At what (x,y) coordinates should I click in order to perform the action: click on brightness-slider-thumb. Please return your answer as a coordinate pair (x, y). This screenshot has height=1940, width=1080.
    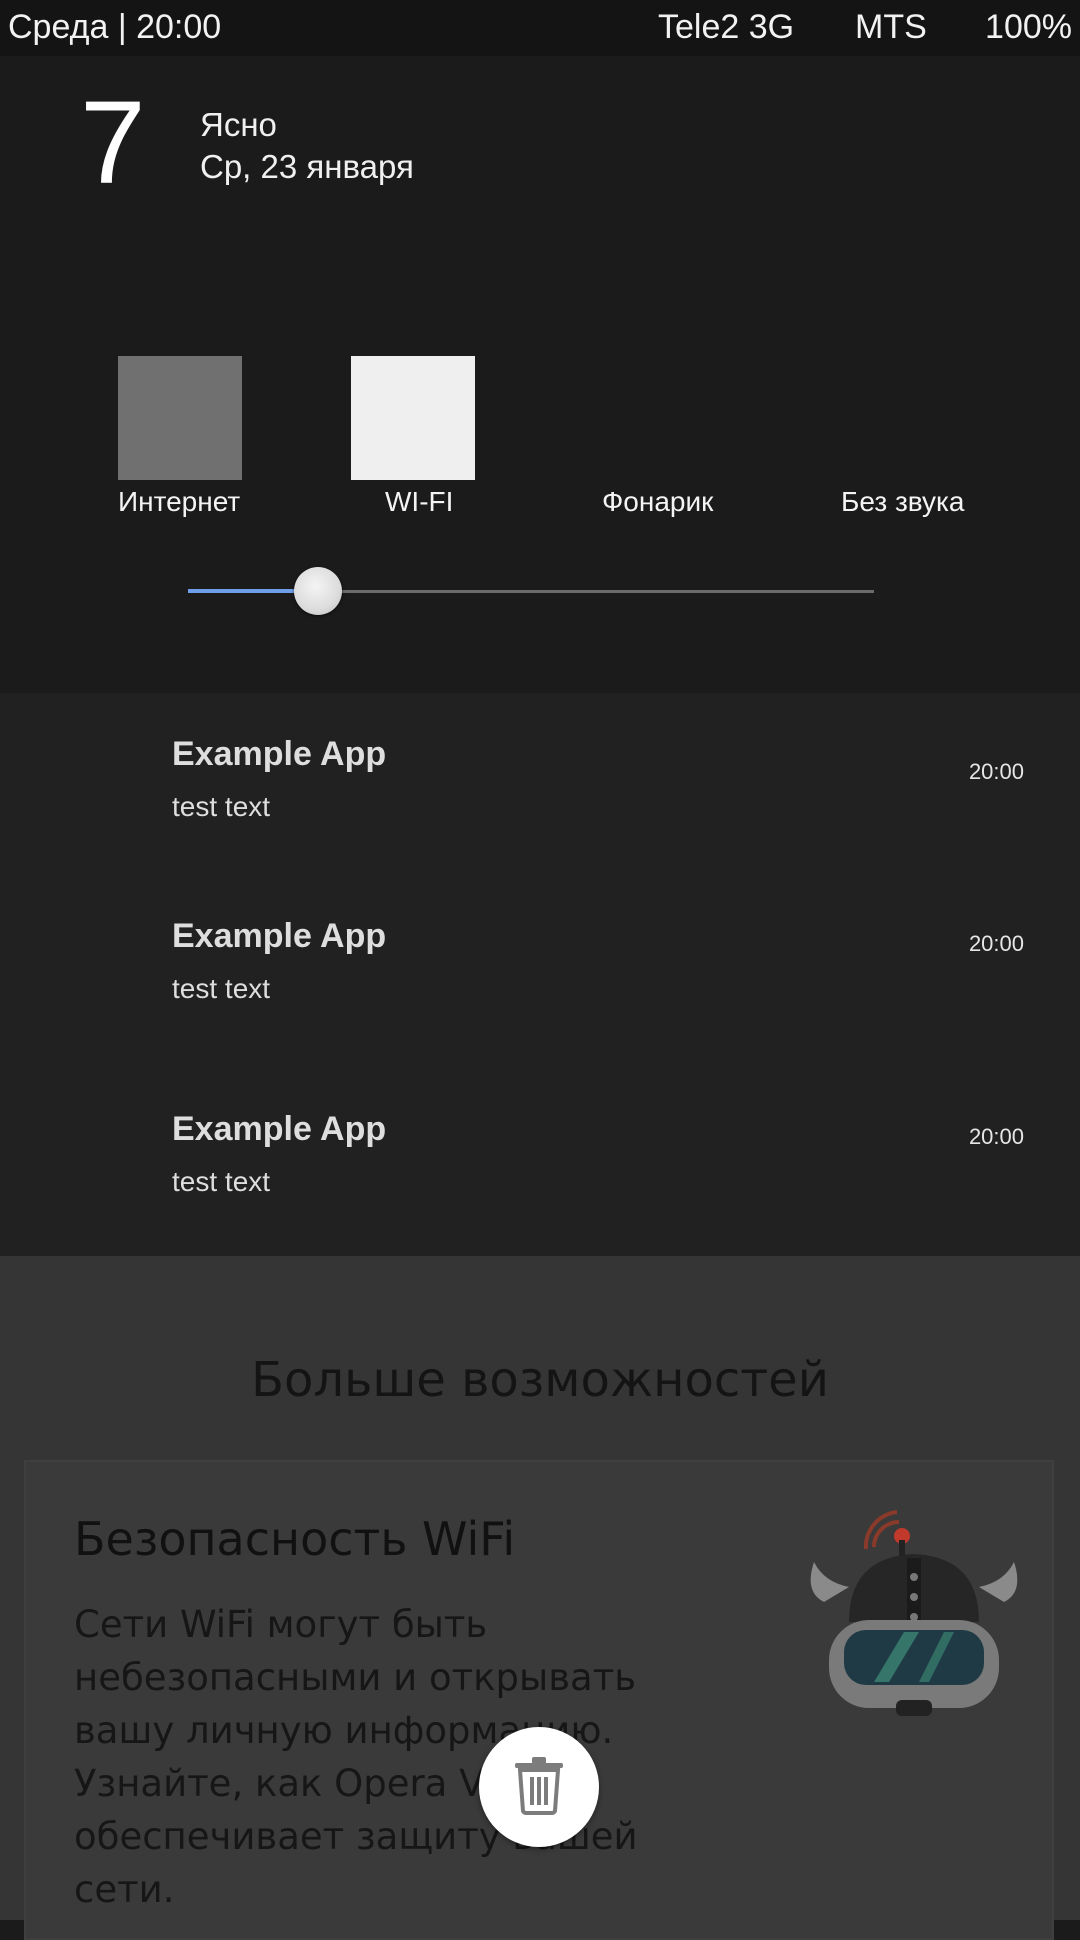
    Looking at the image, I should click on (318, 591).